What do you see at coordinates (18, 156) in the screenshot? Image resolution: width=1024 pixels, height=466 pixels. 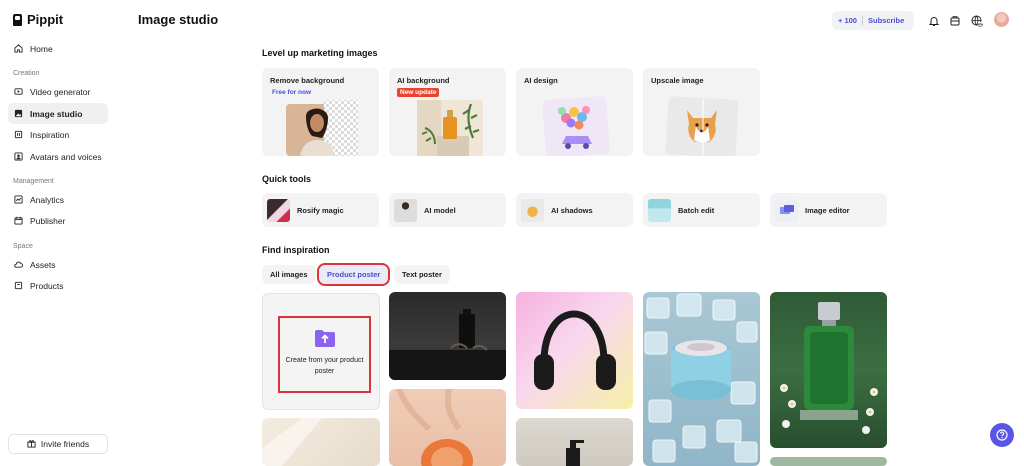 I see `avatar-icon` at bounding box center [18, 156].